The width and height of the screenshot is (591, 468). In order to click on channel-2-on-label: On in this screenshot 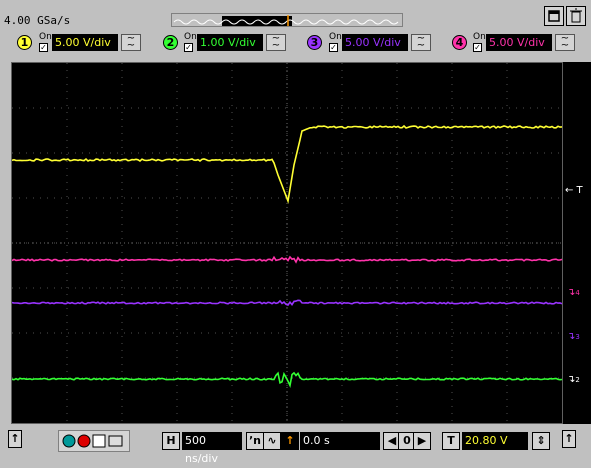, I will do `click(190, 37)`.